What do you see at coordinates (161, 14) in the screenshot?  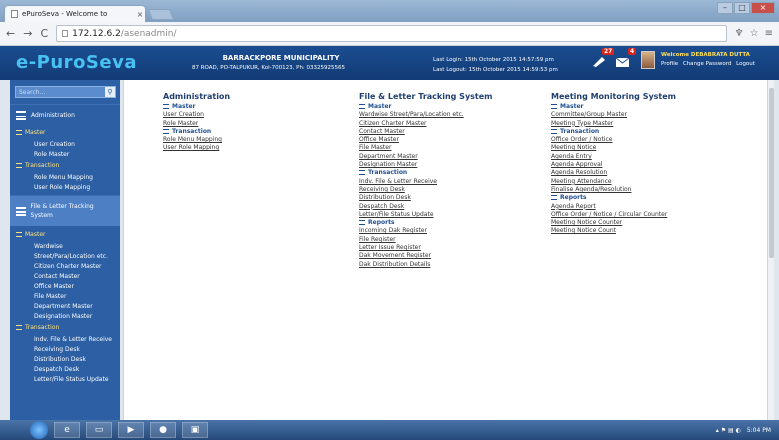 I see `new-tab-button` at bounding box center [161, 14].